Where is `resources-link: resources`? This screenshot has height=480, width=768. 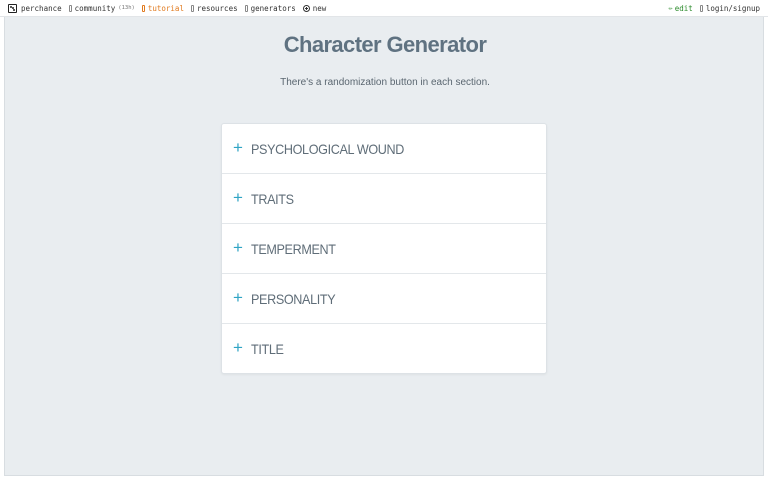 resources-link: resources is located at coordinates (214, 8).